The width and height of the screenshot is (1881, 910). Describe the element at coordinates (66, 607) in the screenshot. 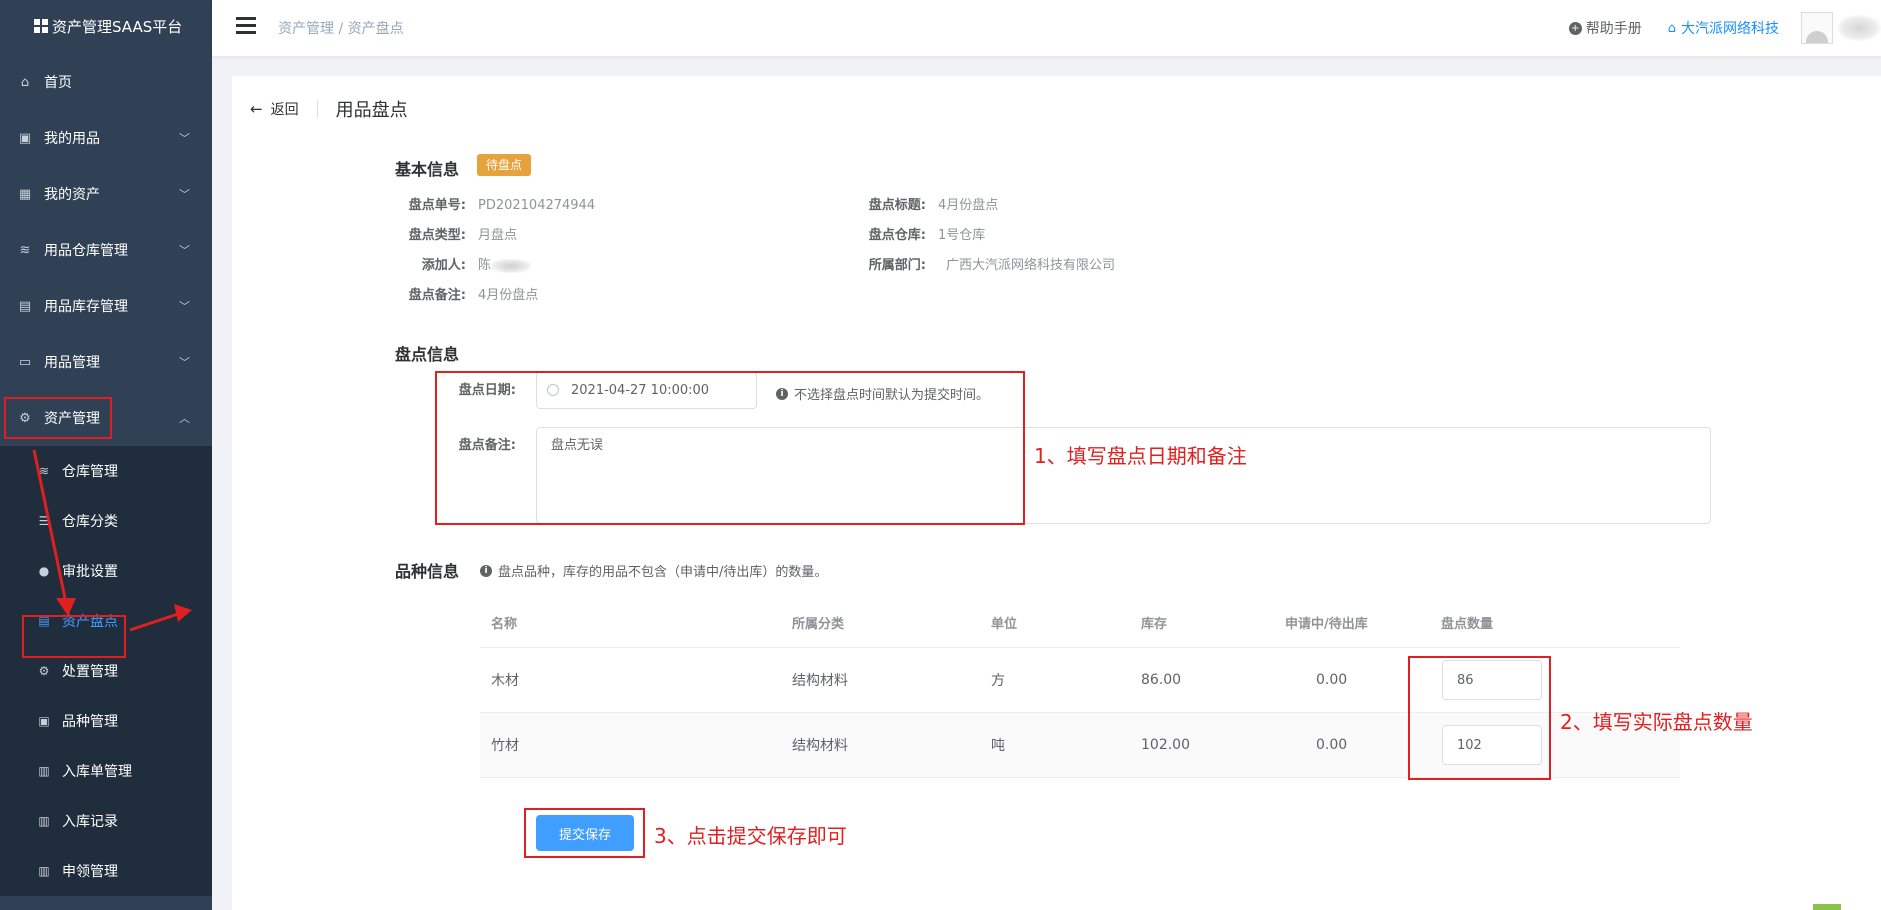

I see `arrow-down-head` at that location.